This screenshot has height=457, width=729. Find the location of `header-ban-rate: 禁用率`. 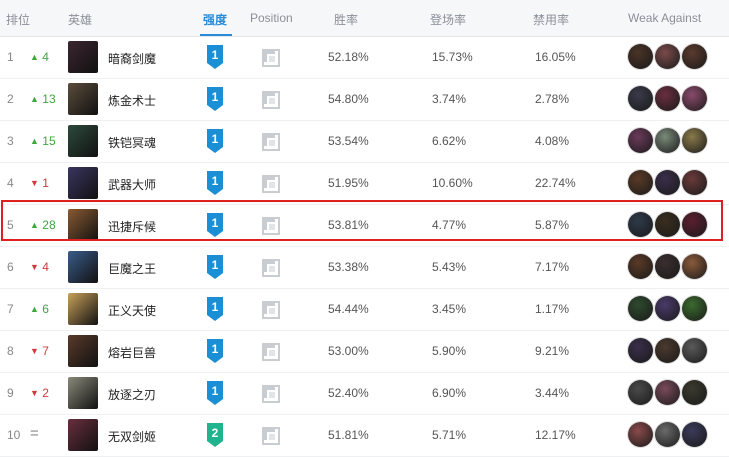

header-ban-rate: 禁用率 is located at coordinates (551, 19).